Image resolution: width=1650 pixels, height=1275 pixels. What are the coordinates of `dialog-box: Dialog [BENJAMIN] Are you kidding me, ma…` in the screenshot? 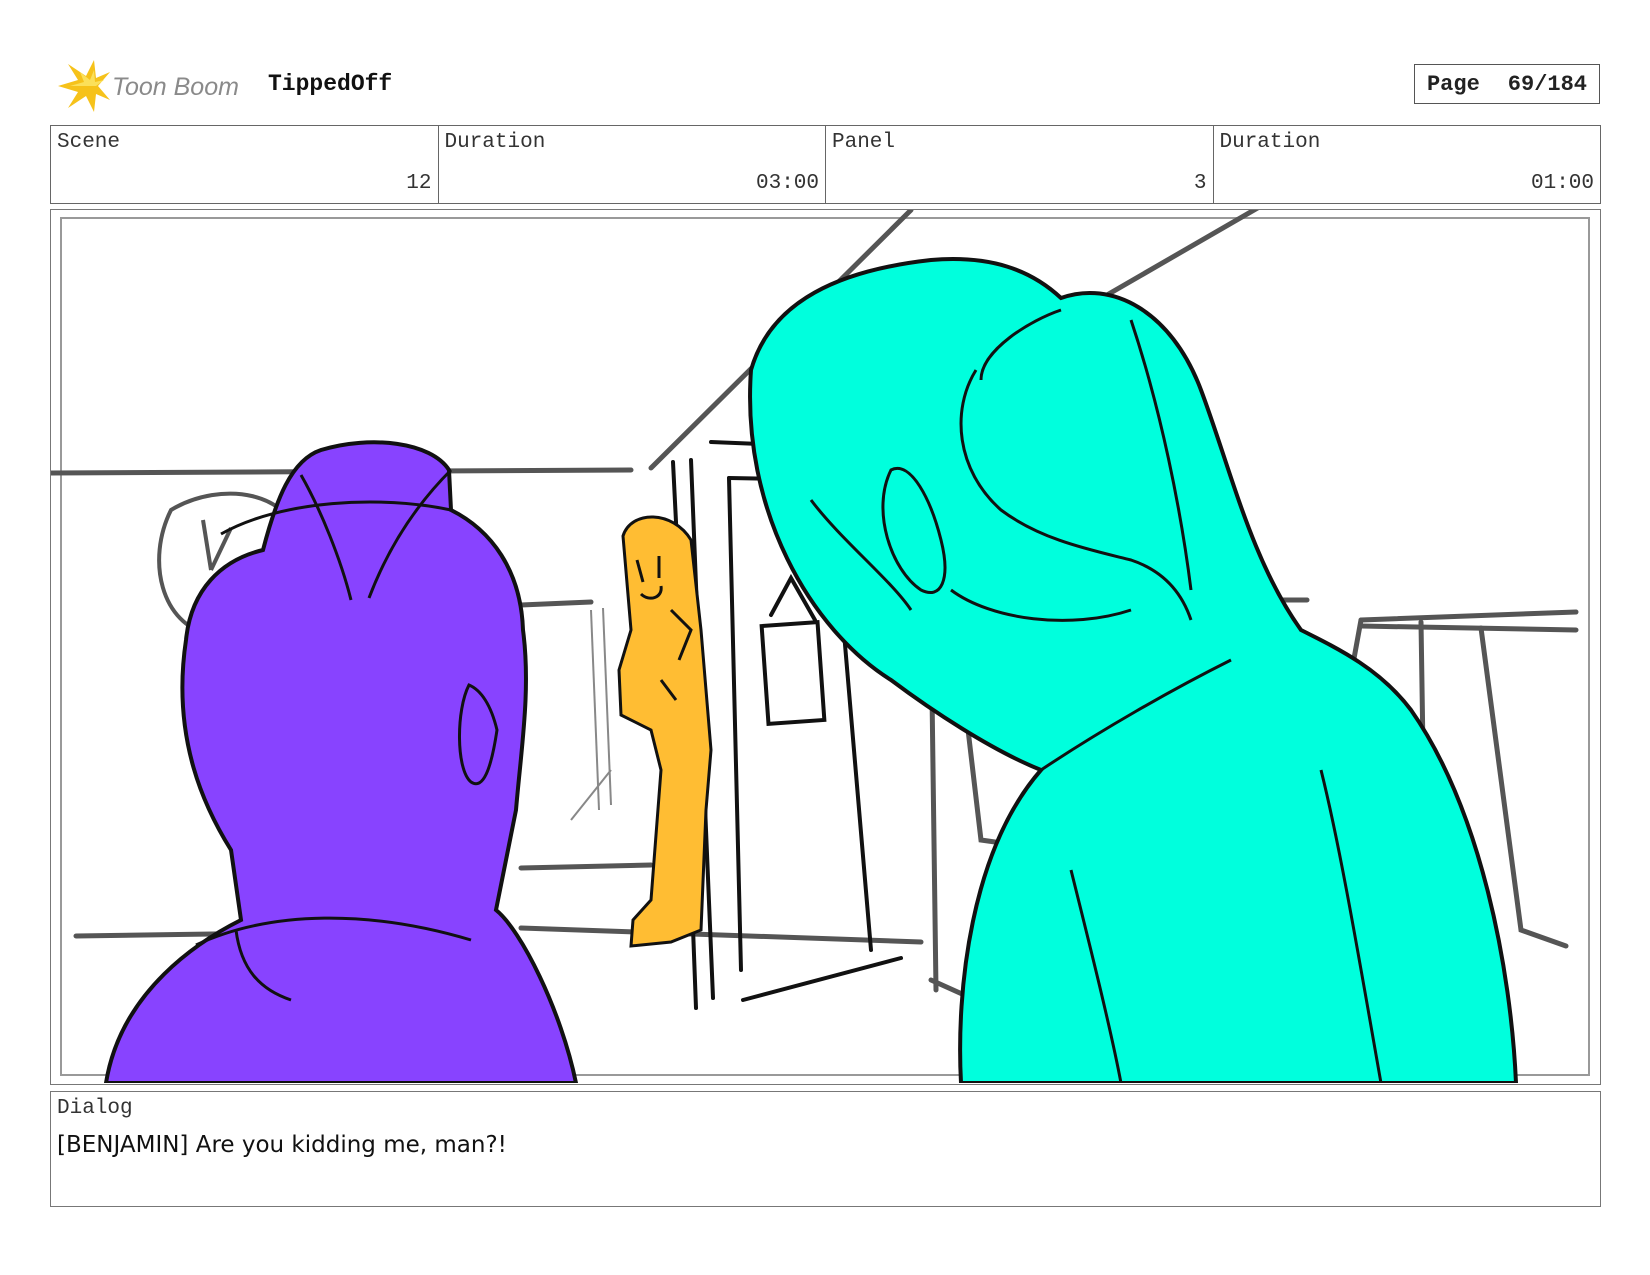 It's located at (825, 1149).